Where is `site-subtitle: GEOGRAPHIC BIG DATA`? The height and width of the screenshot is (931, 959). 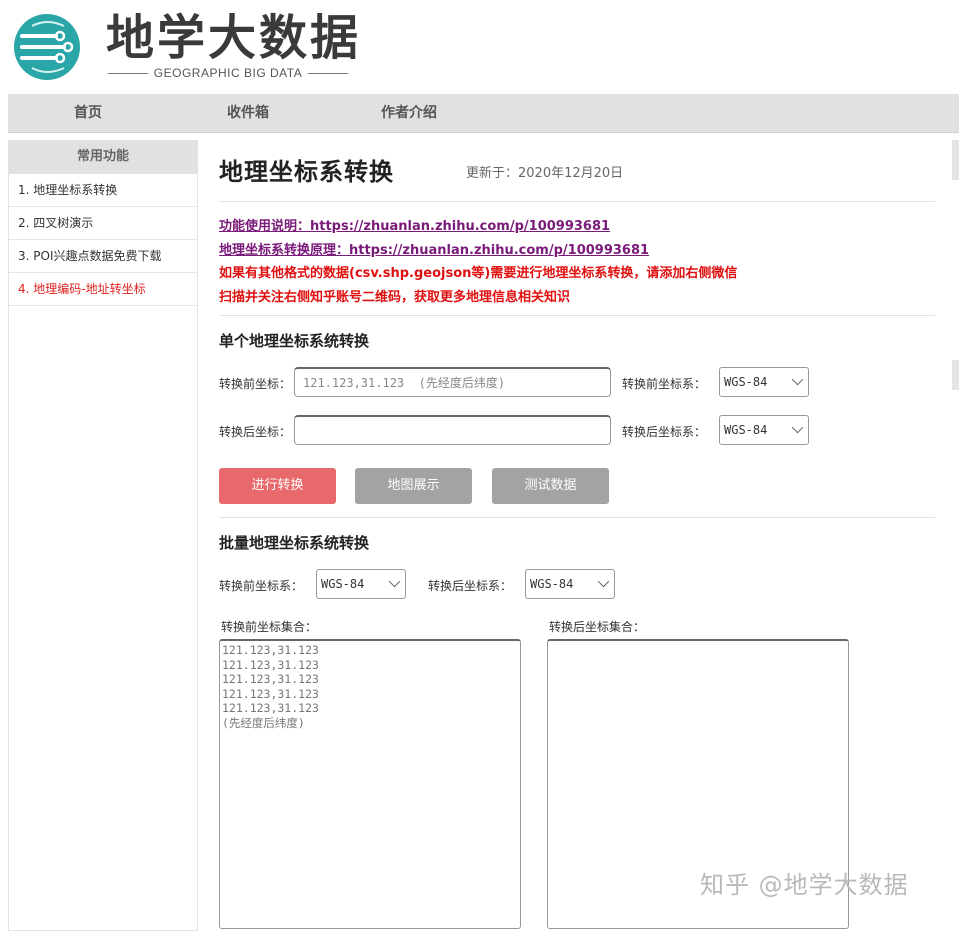
site-subtitle: GEOGRAPHIC BIG DATA is located at coordinates (228, 73).